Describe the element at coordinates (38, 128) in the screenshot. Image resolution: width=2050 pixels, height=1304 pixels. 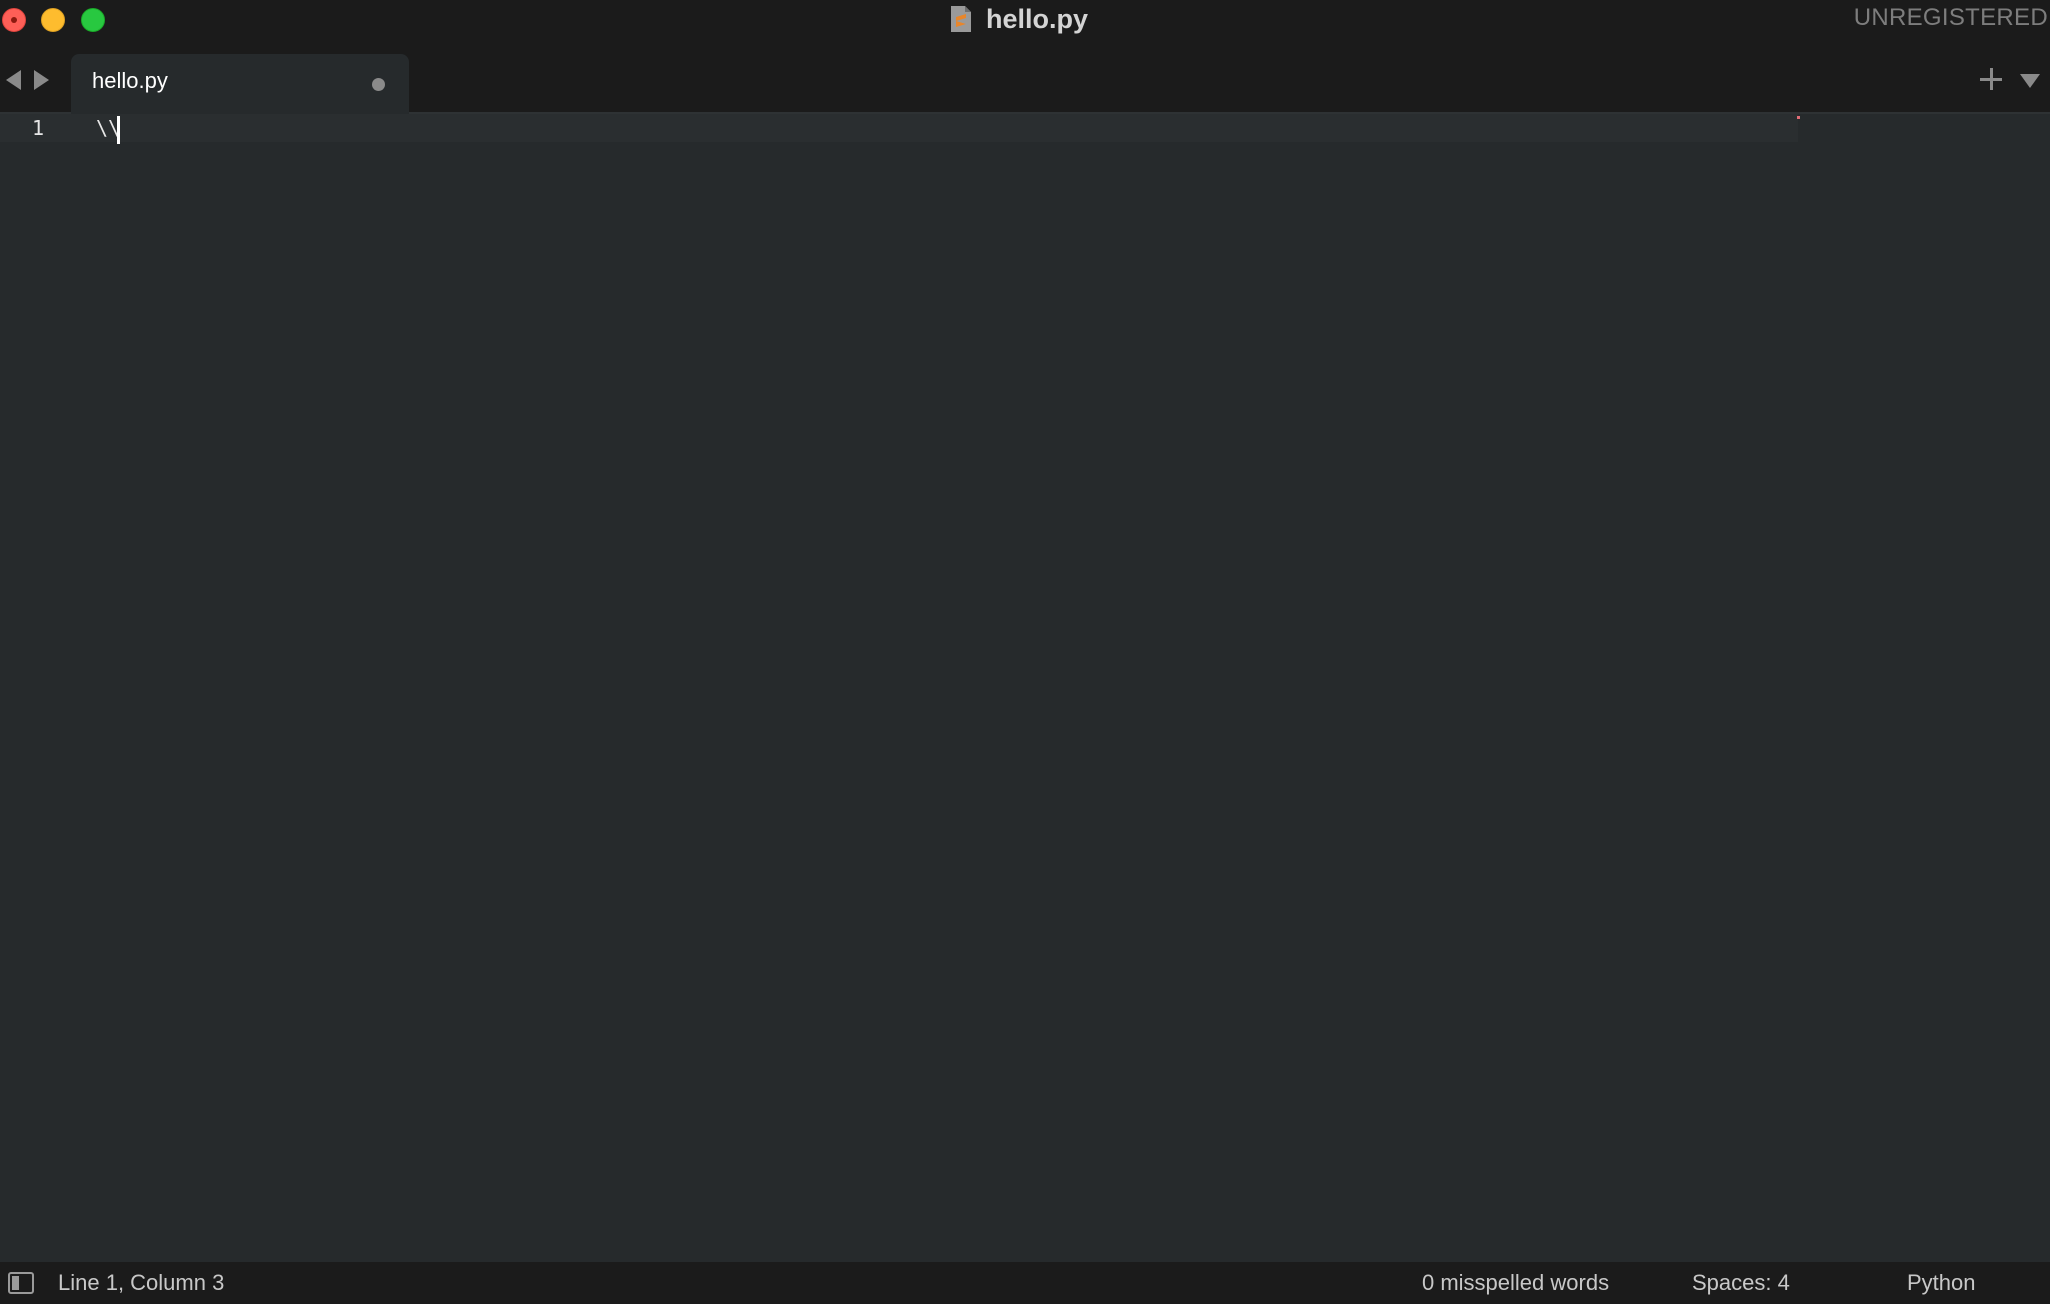
I see `line-number: 1` at that location.